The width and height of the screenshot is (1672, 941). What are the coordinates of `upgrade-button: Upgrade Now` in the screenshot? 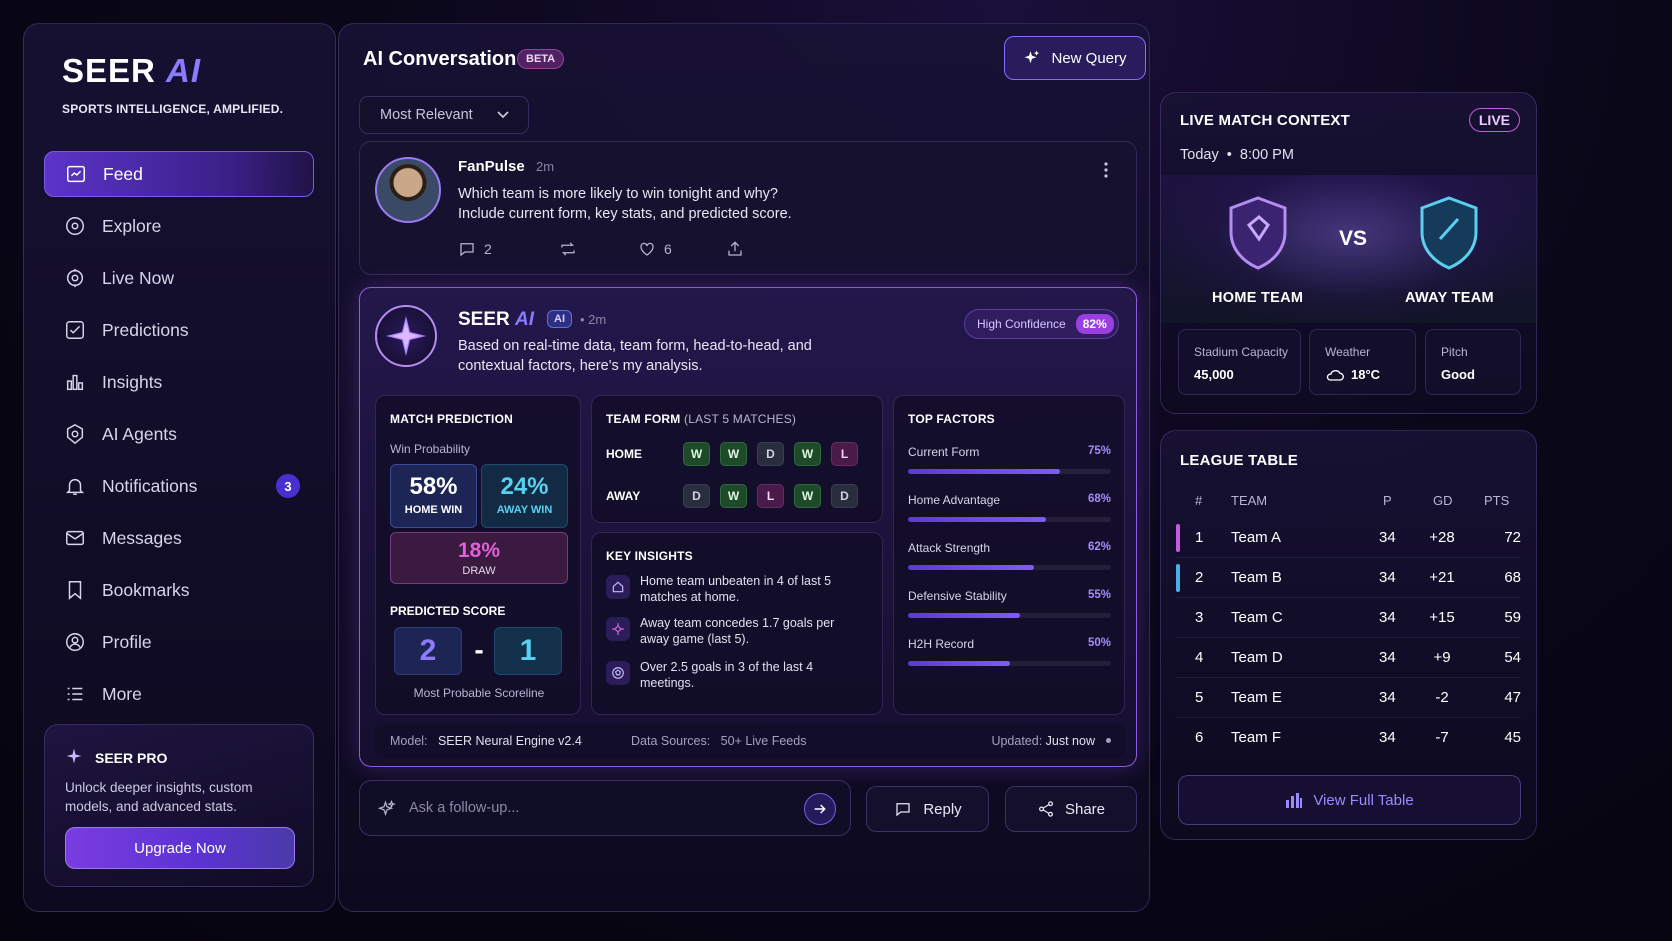 It's located at (180, 848).